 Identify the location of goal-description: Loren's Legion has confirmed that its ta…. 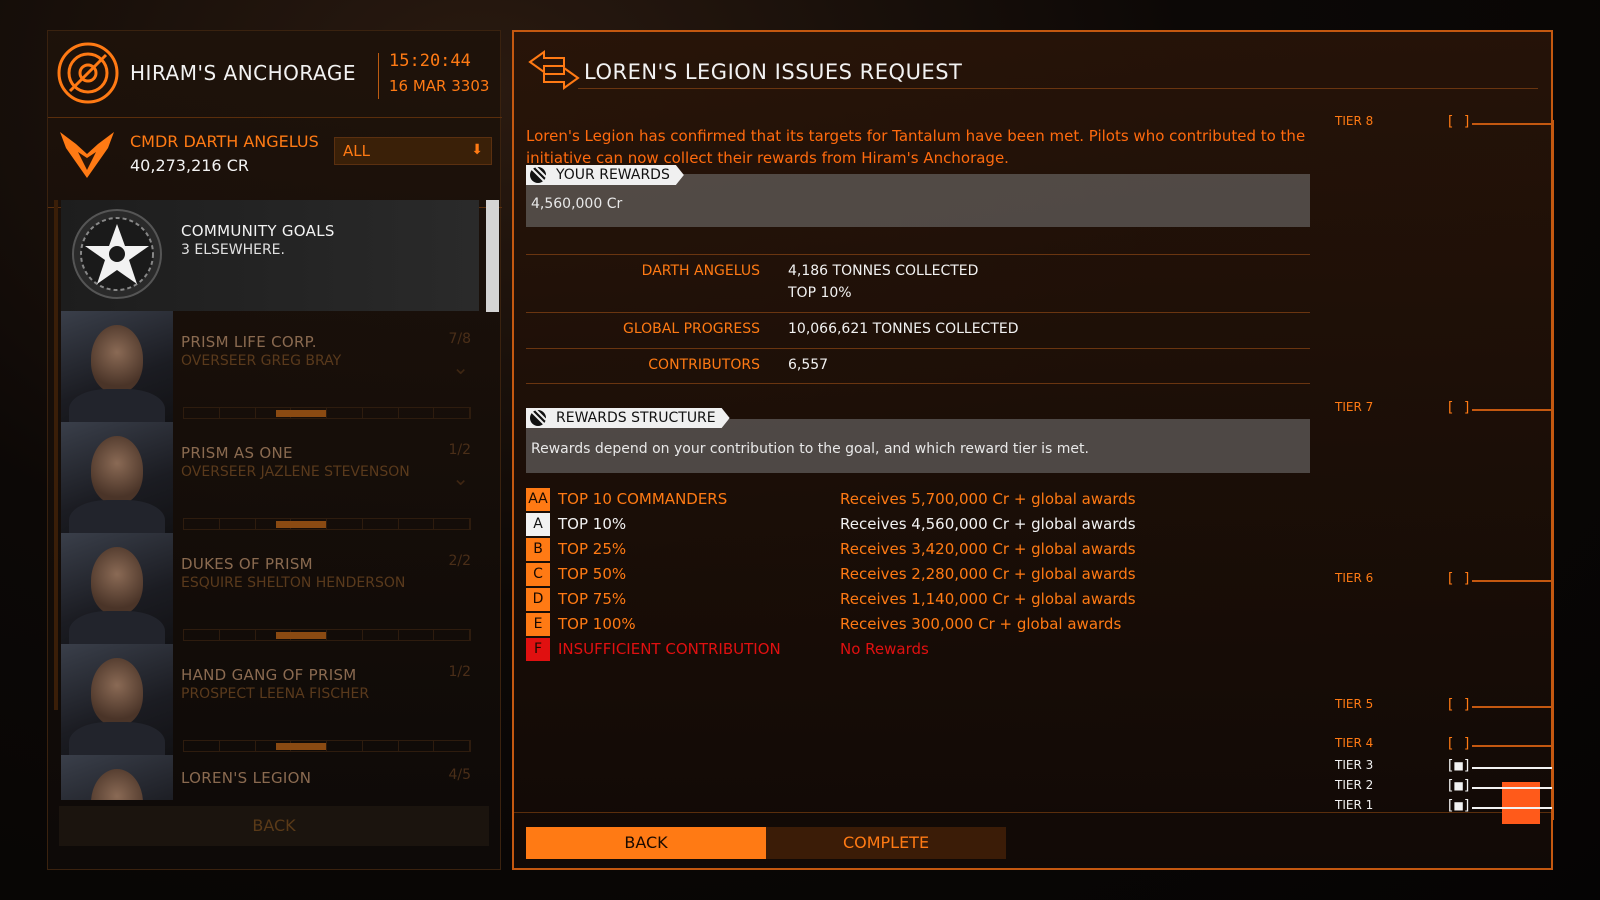
(916, 147).